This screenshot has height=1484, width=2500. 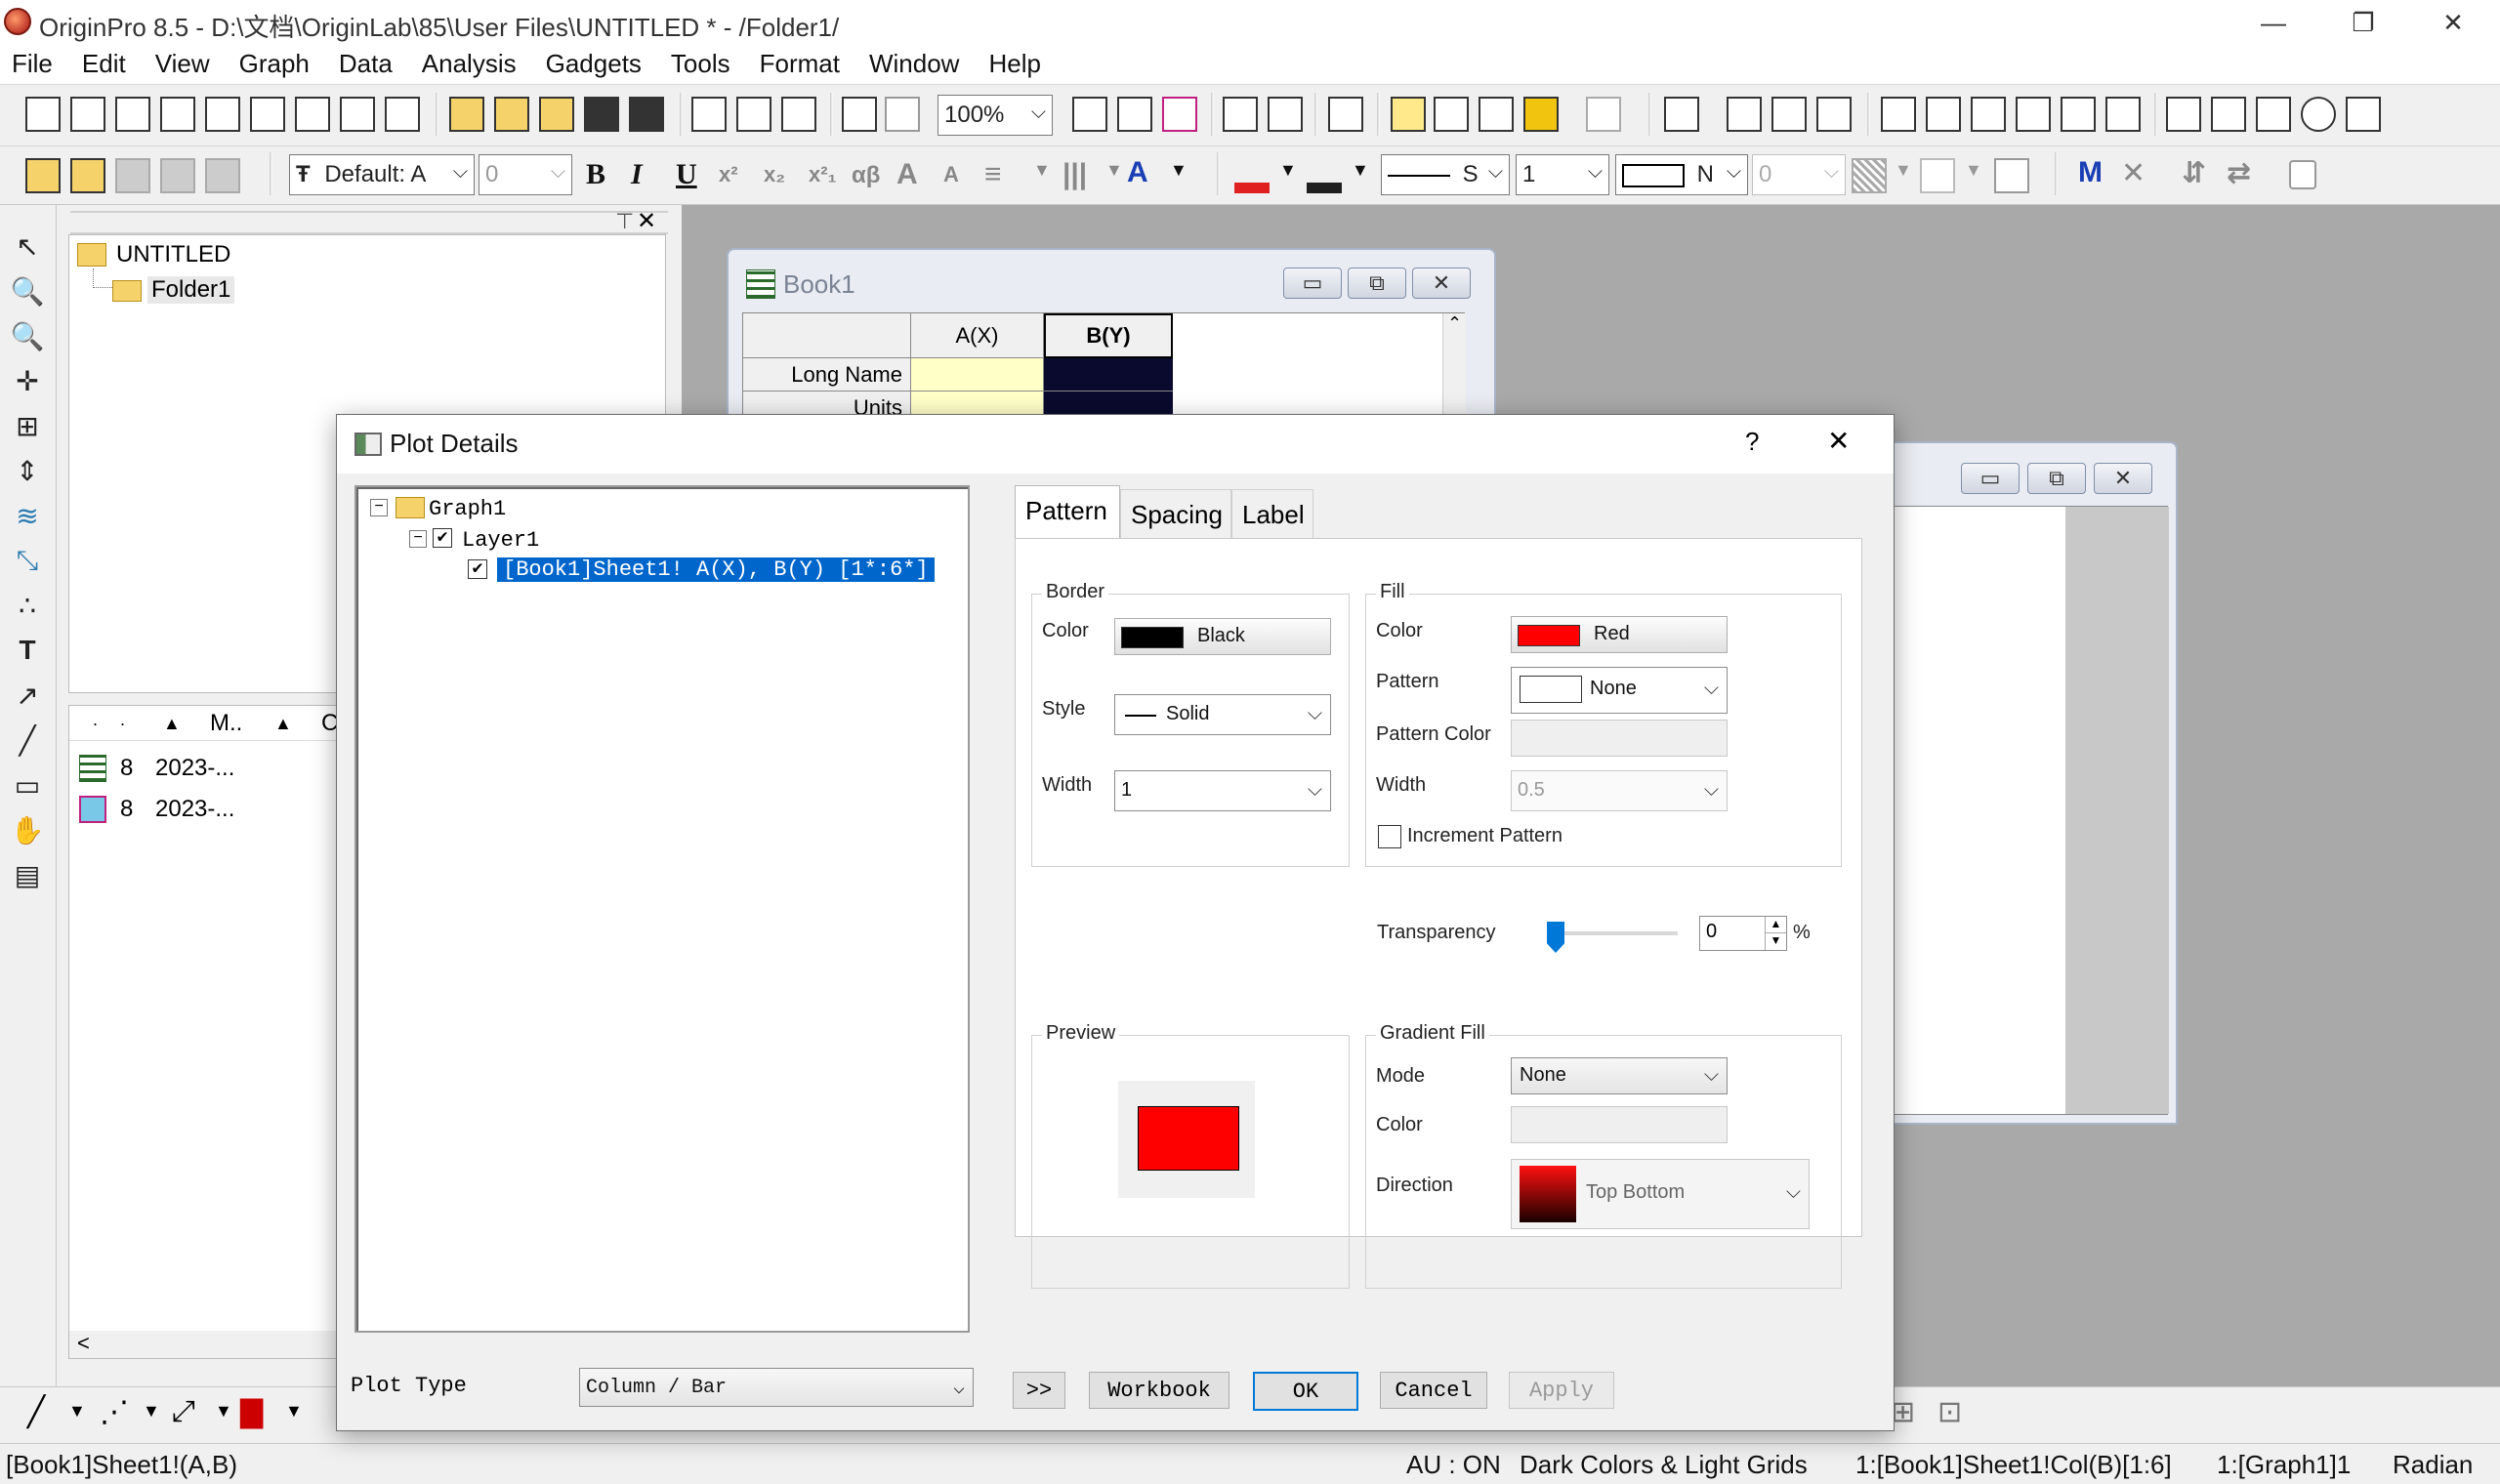 I want to click on list-icon, so click(x=2183, y=115).